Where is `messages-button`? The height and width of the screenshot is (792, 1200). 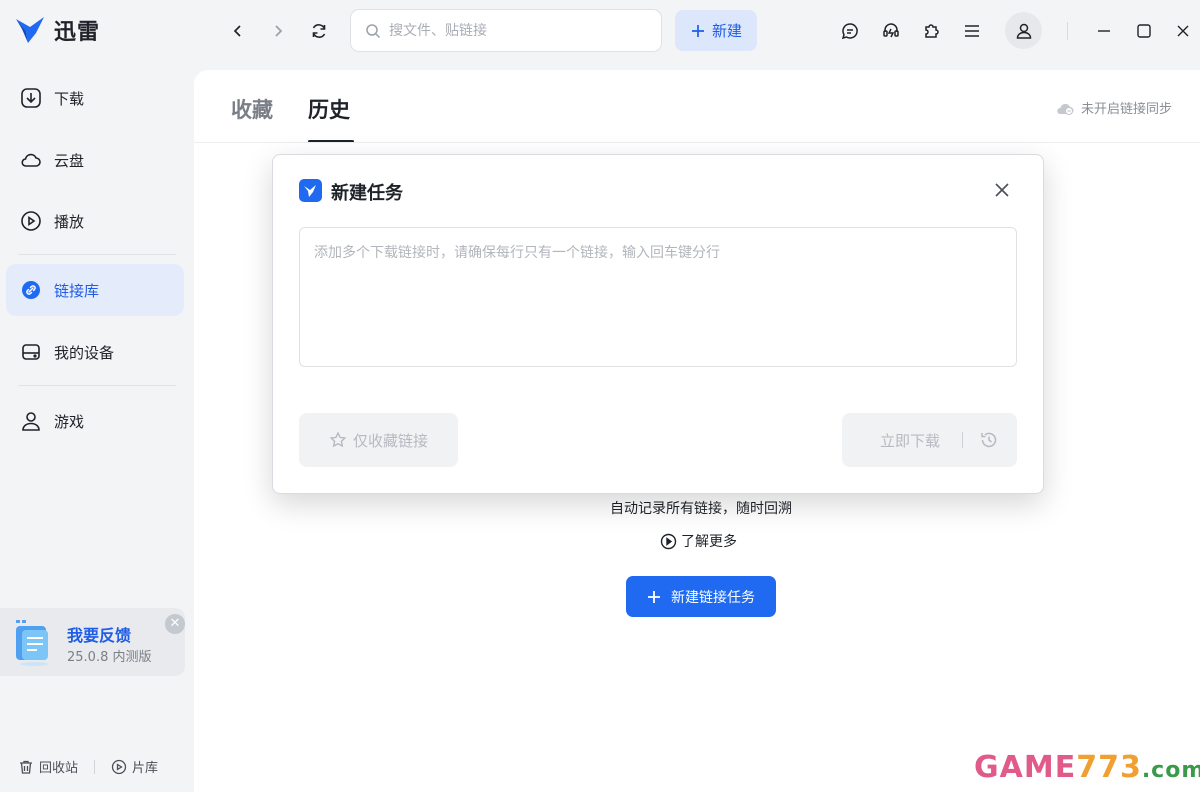 messages-button is located at coordinates (850, 31).